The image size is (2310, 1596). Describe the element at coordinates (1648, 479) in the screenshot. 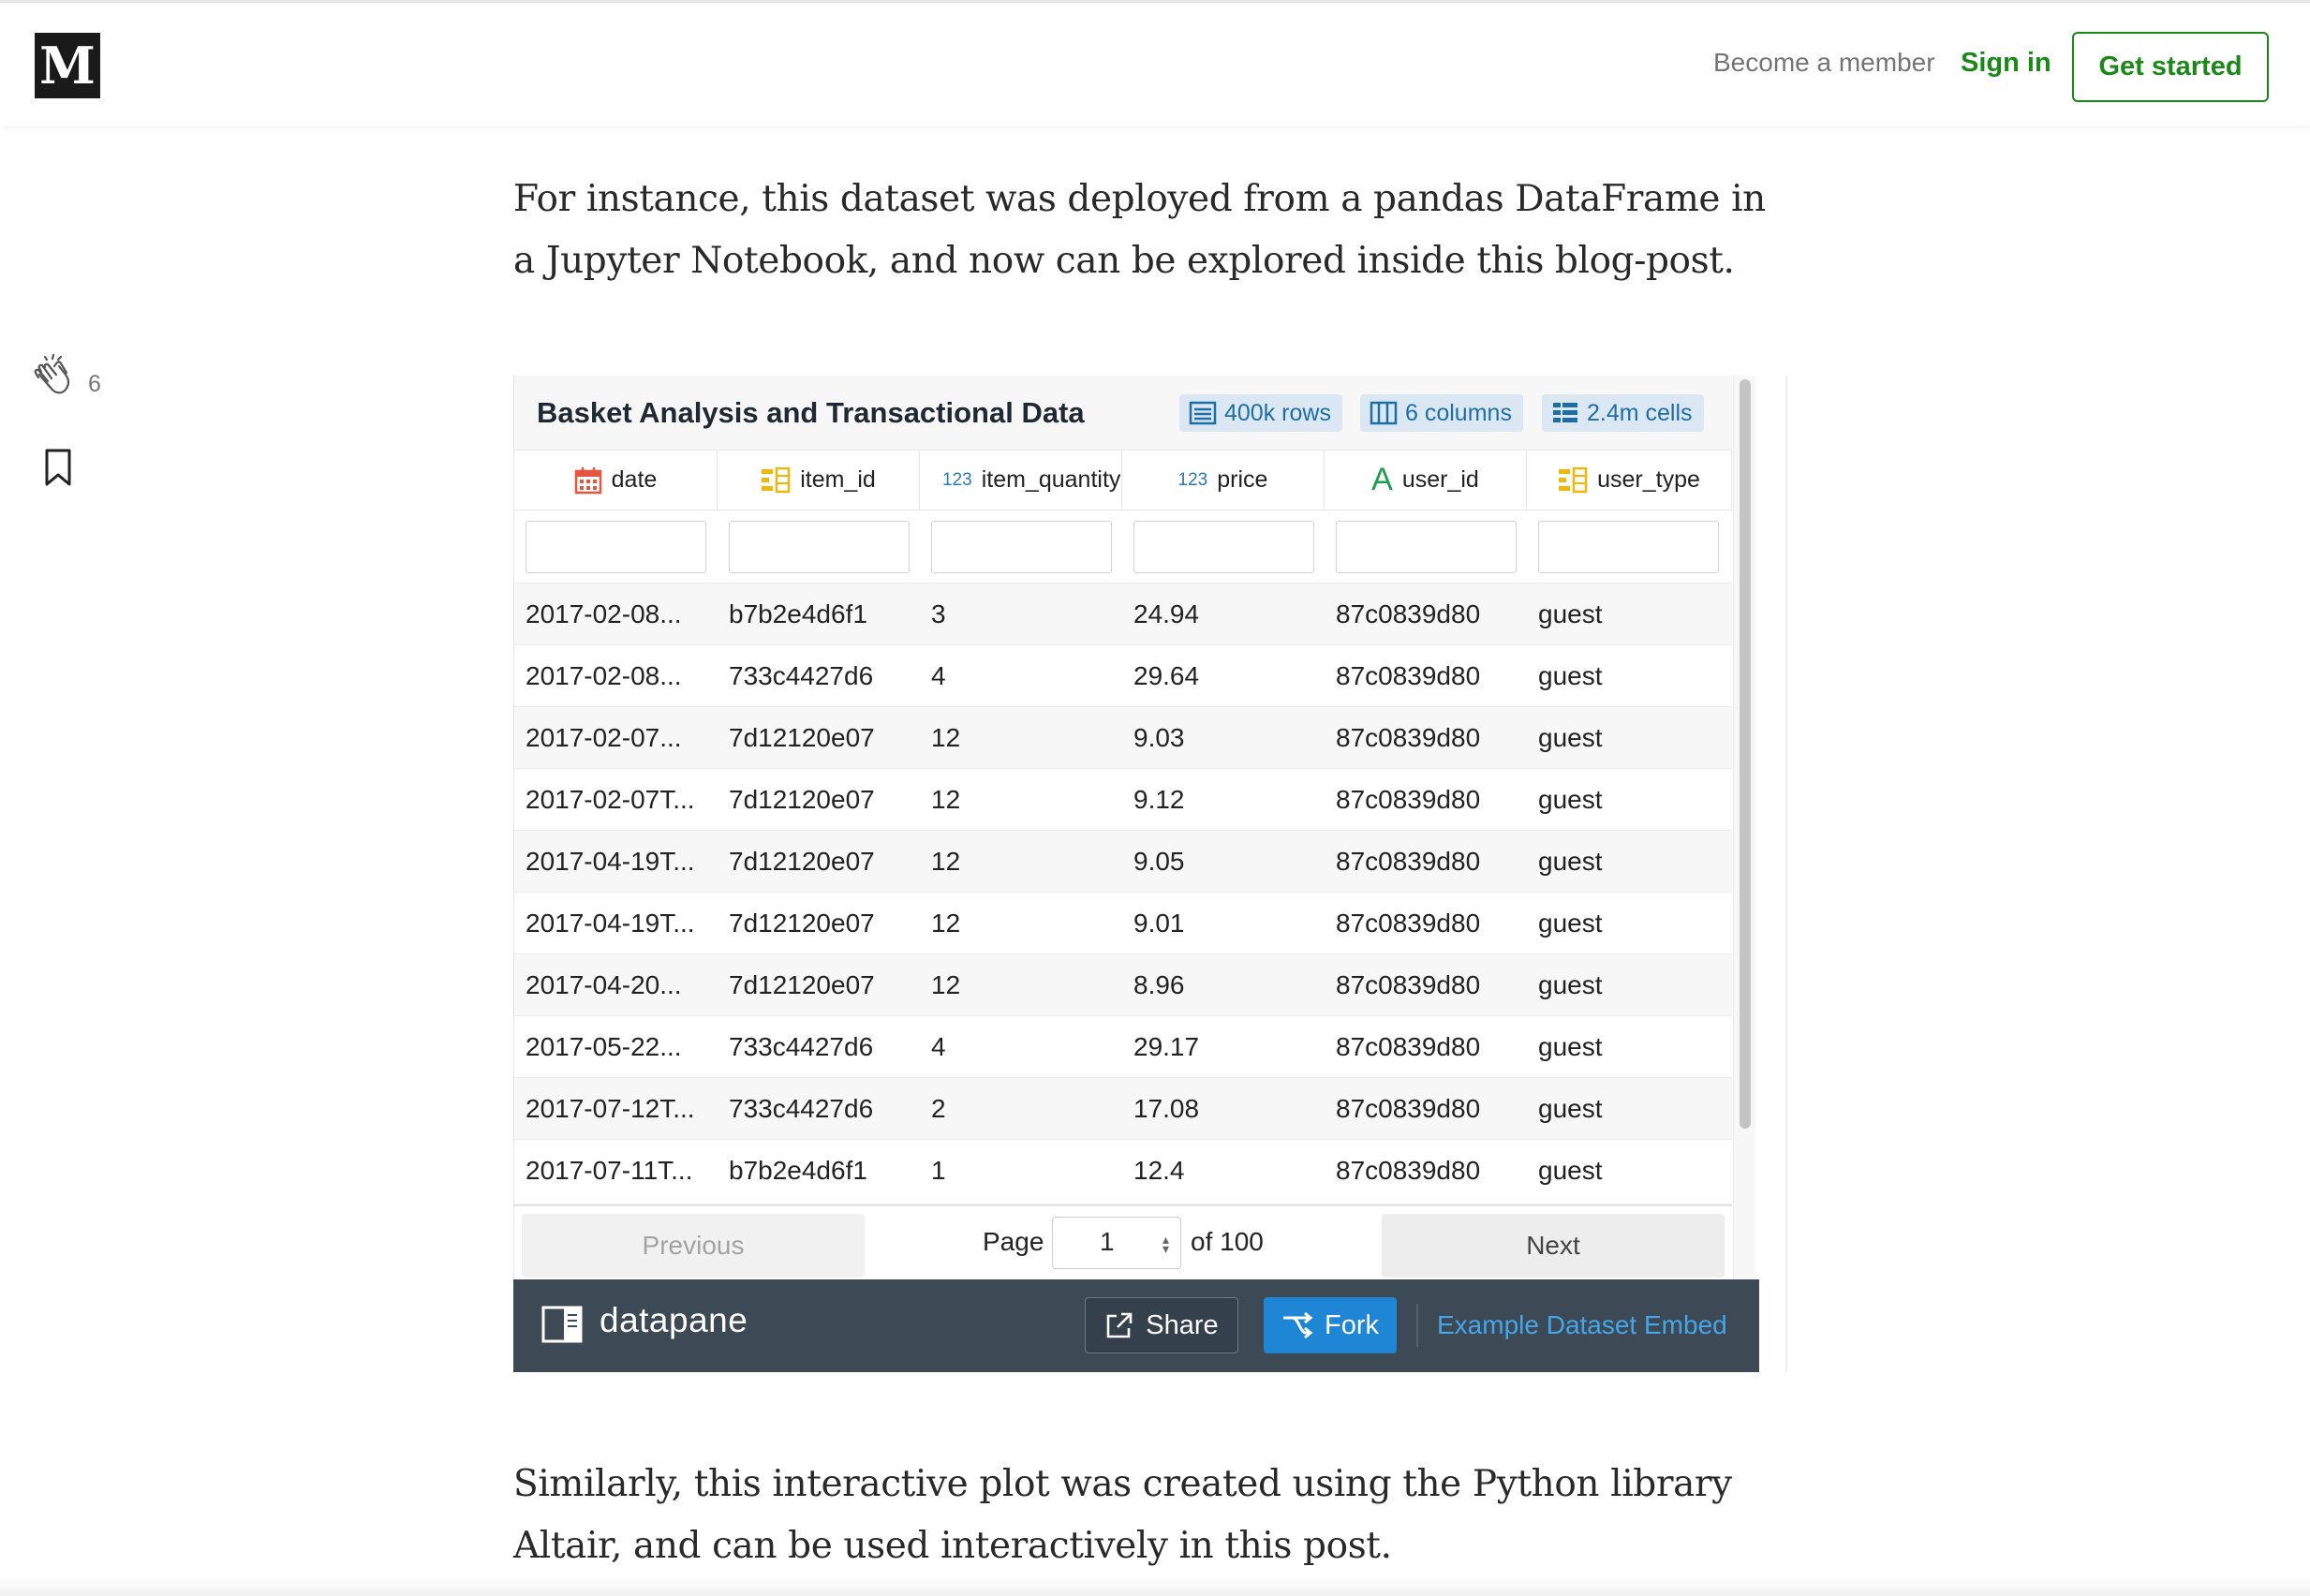

I see `column-header-label: user_type` at that location.